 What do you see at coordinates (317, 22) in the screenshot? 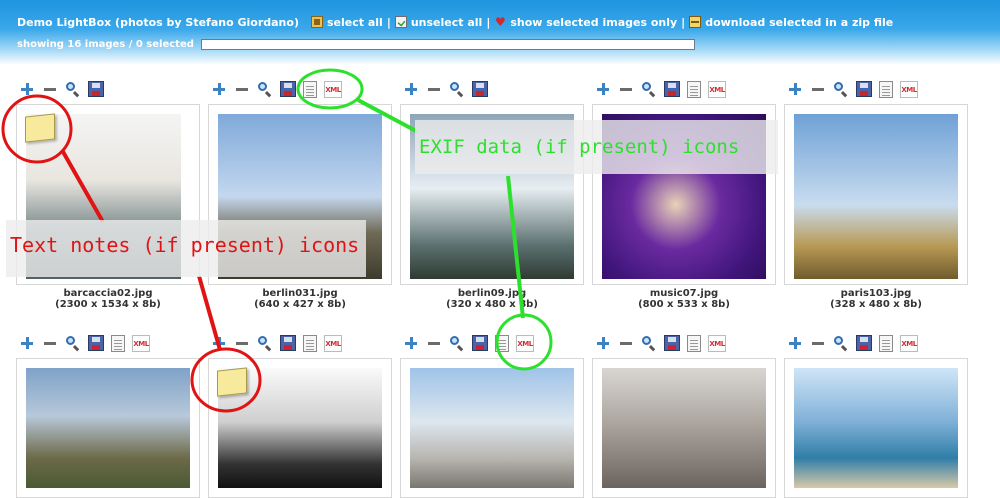
I see `select-all-icon` at bounding box center [317, 22].